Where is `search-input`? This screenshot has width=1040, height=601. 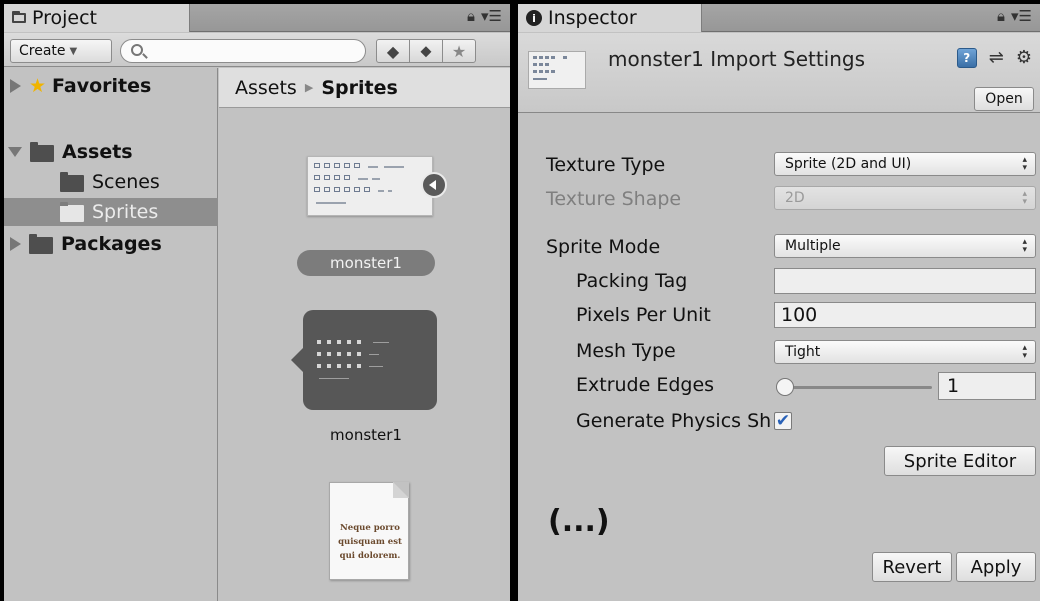 search-input is located at coordinates (251, 51).